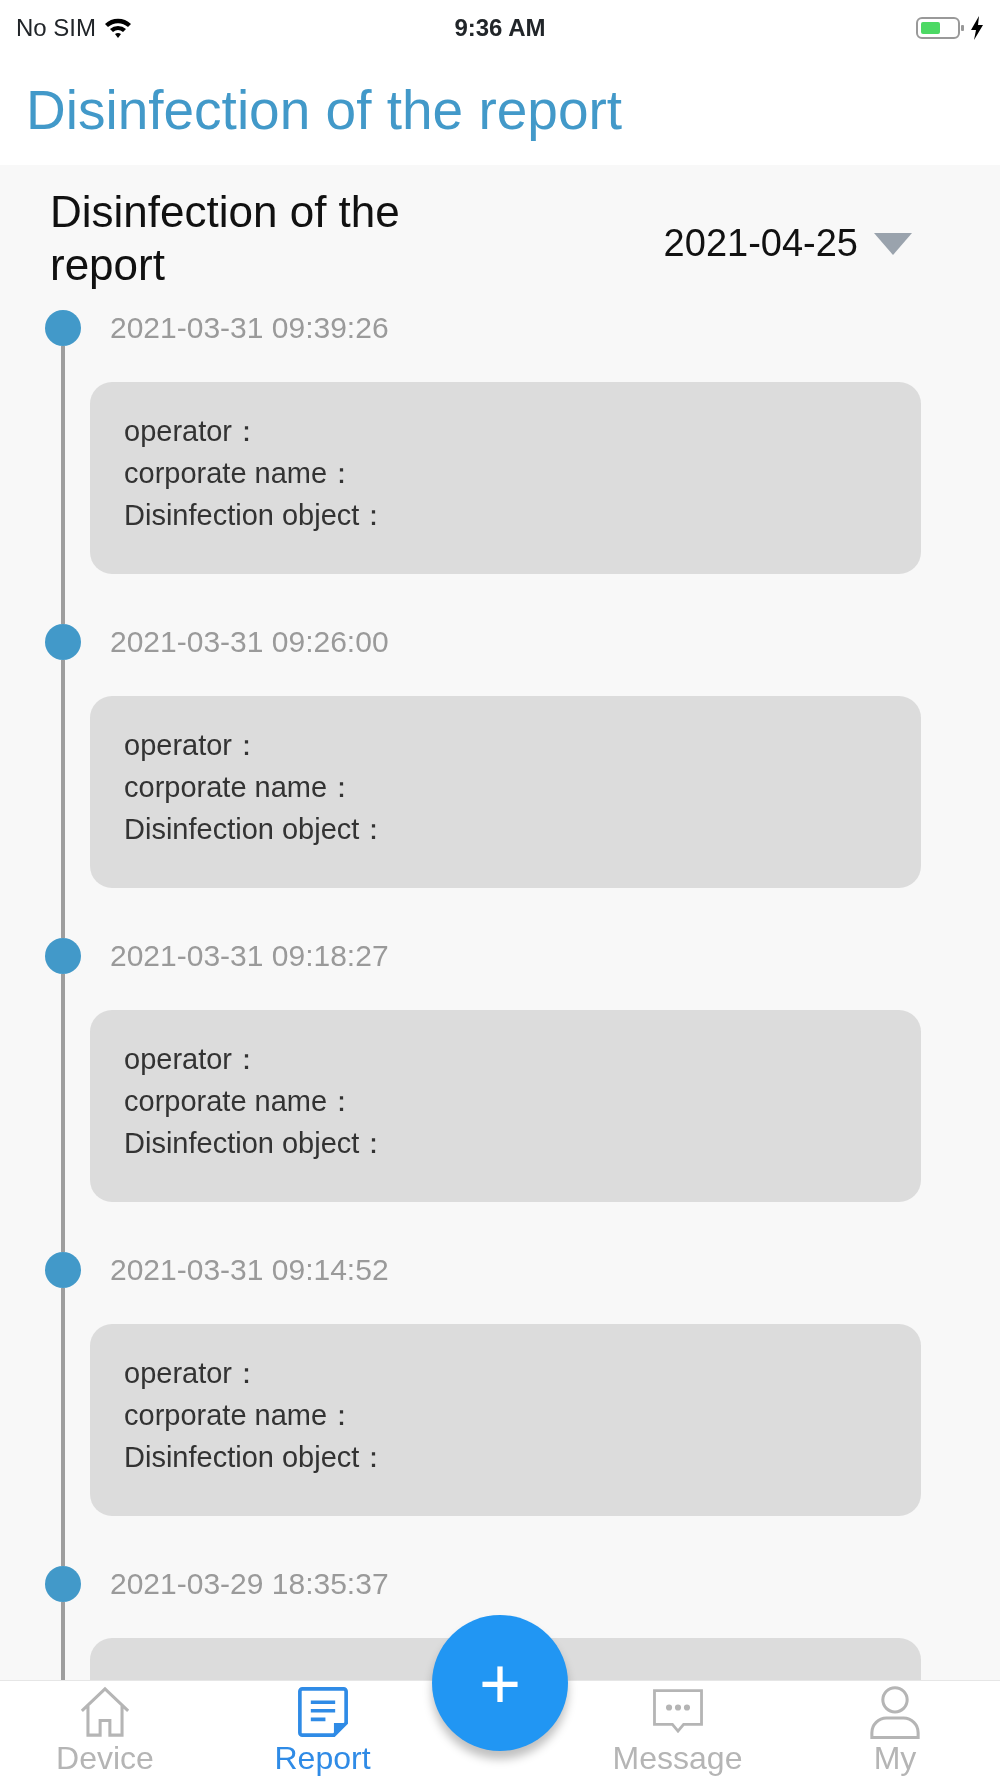  I want to click on timestamp: 2021-03-29 18:35:37, so click(249, 1584).